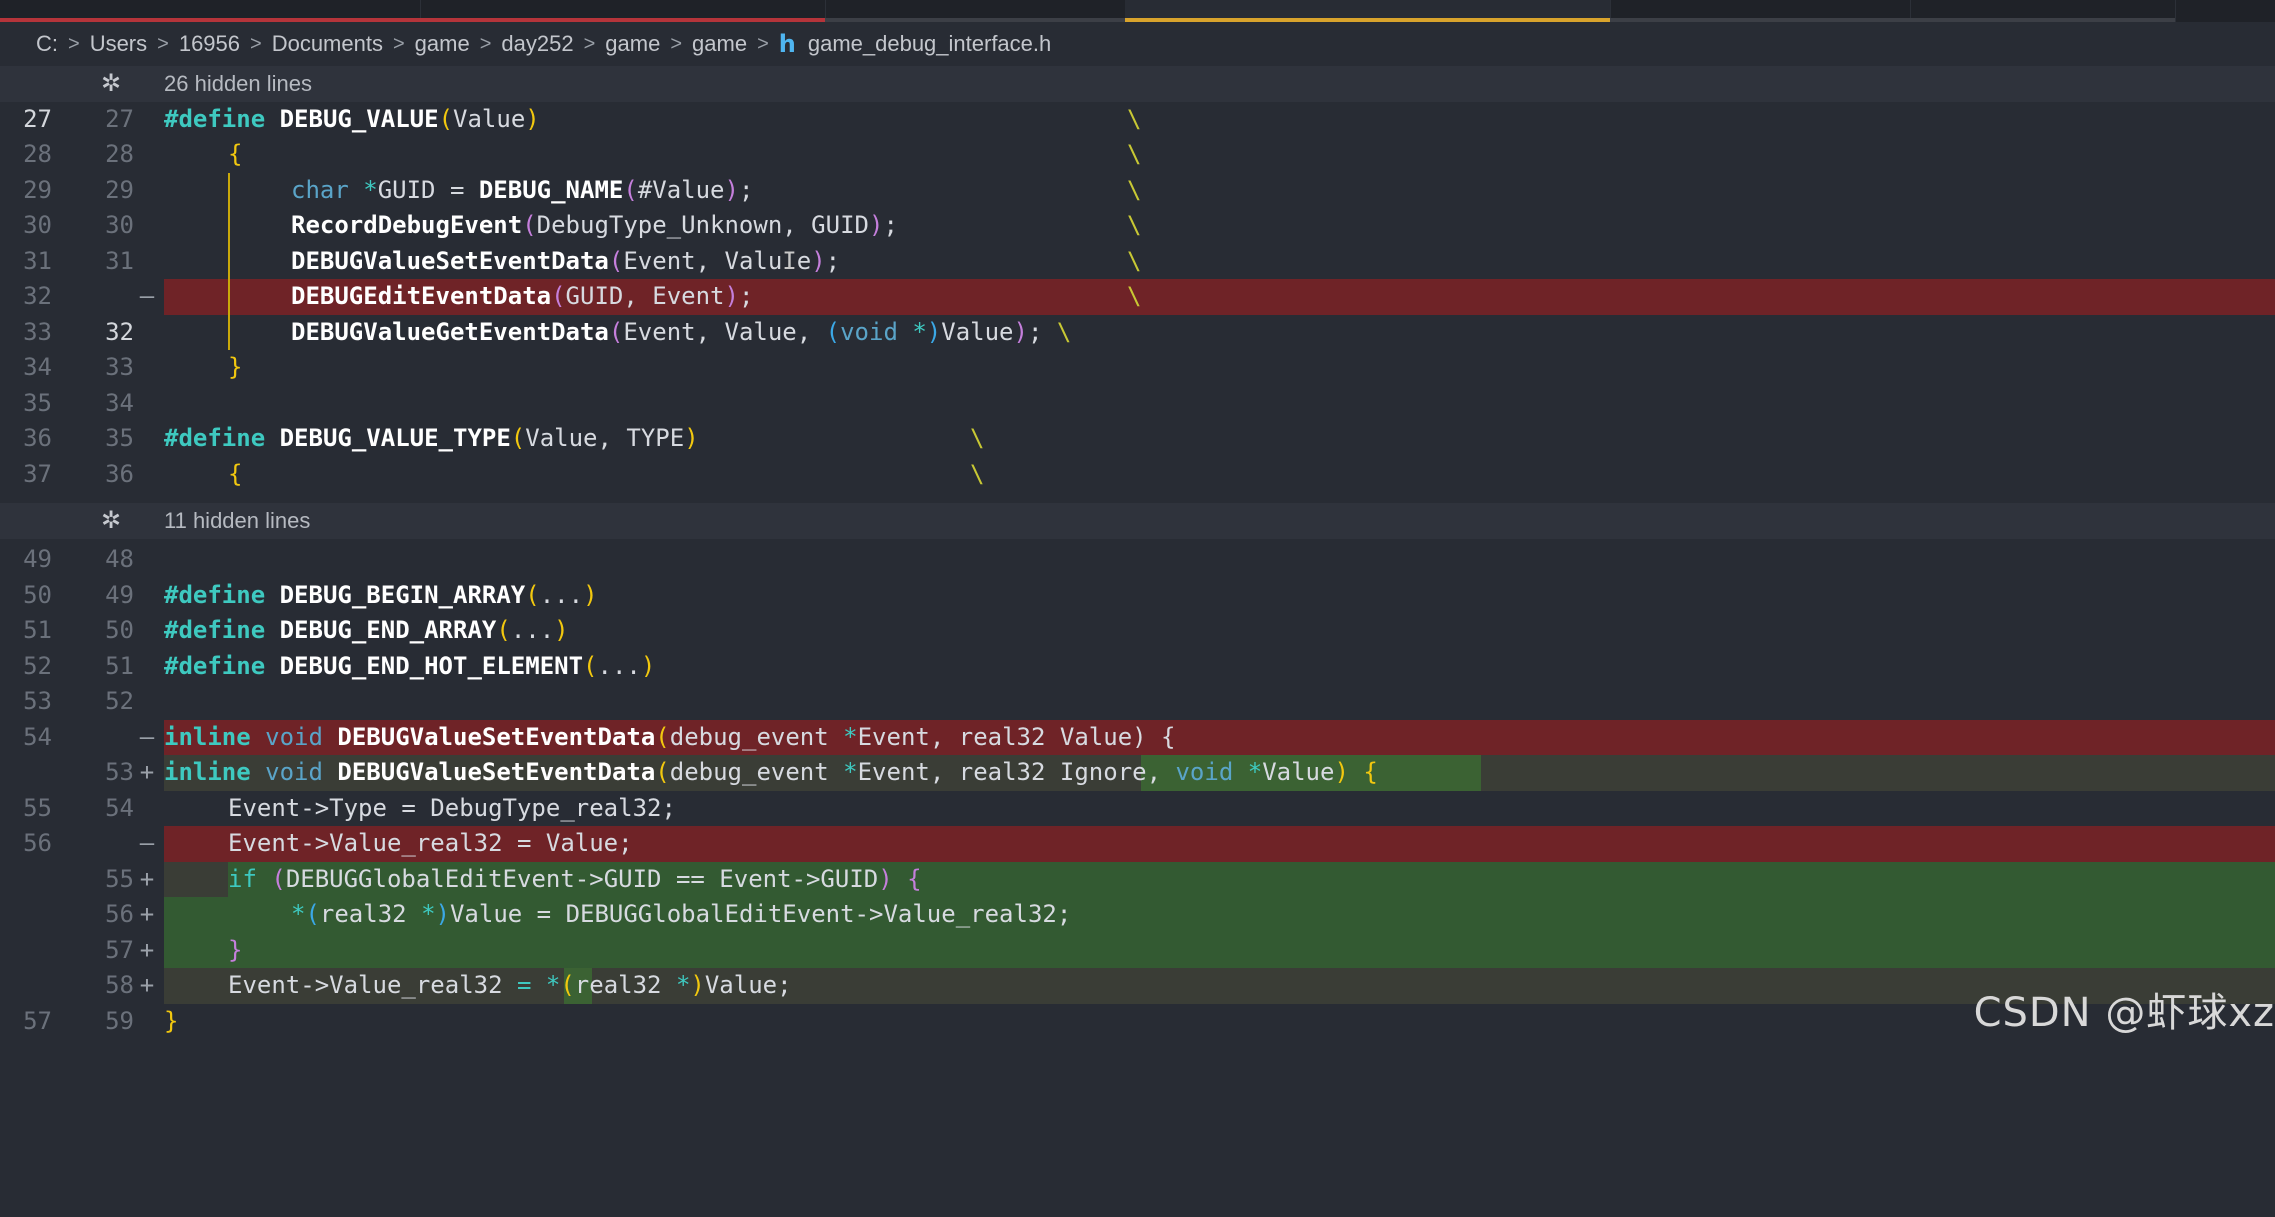 The image size is (2275, 1217). What do you see at coordinates (1137, 844) in the screenshot?
I see `deleted-line: 56 — Event->Value_real32 = Value;` at bounding box center [1137, 844].